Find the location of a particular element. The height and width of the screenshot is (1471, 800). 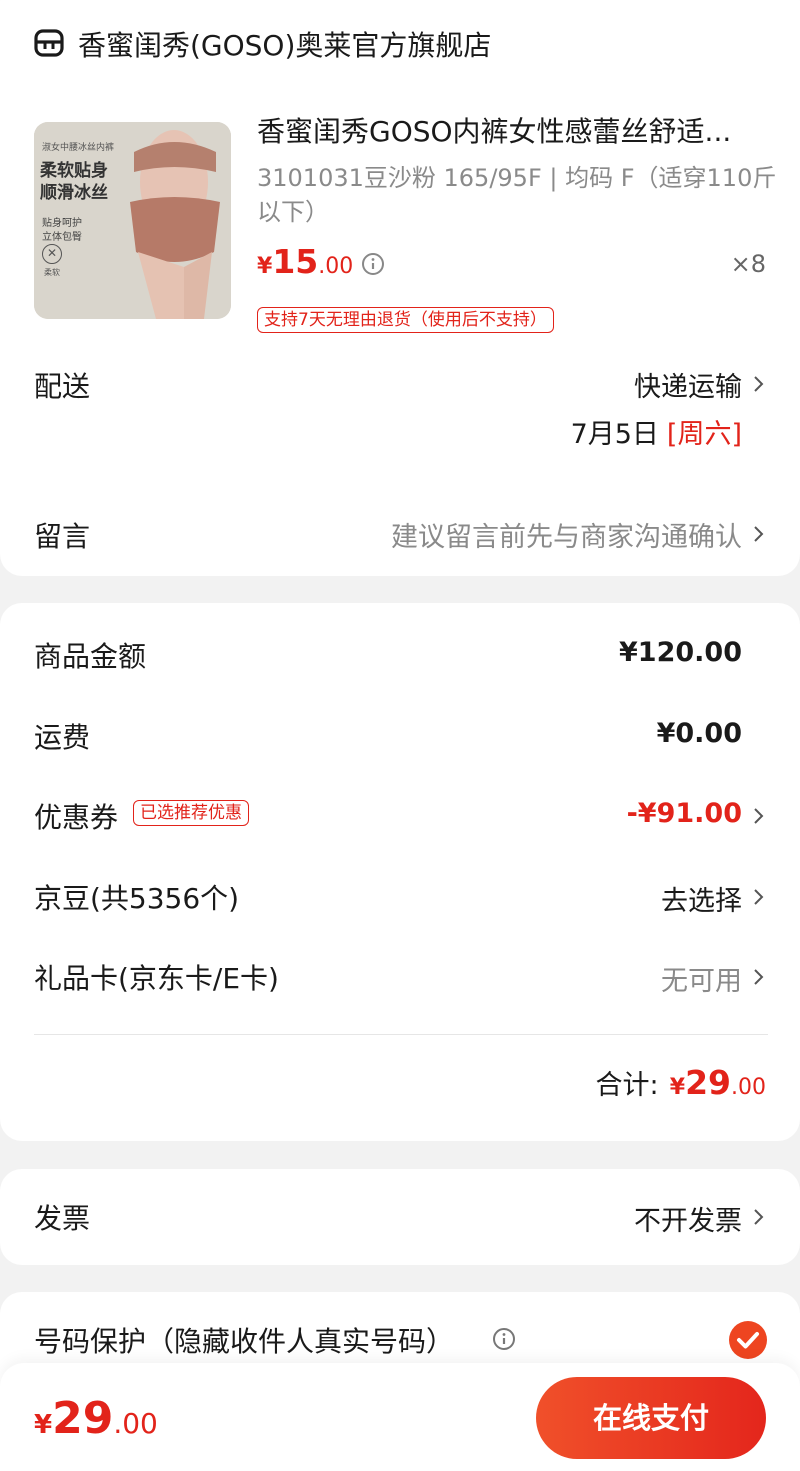

product-price: ¥15.00 is located at coordinates (305, 261).